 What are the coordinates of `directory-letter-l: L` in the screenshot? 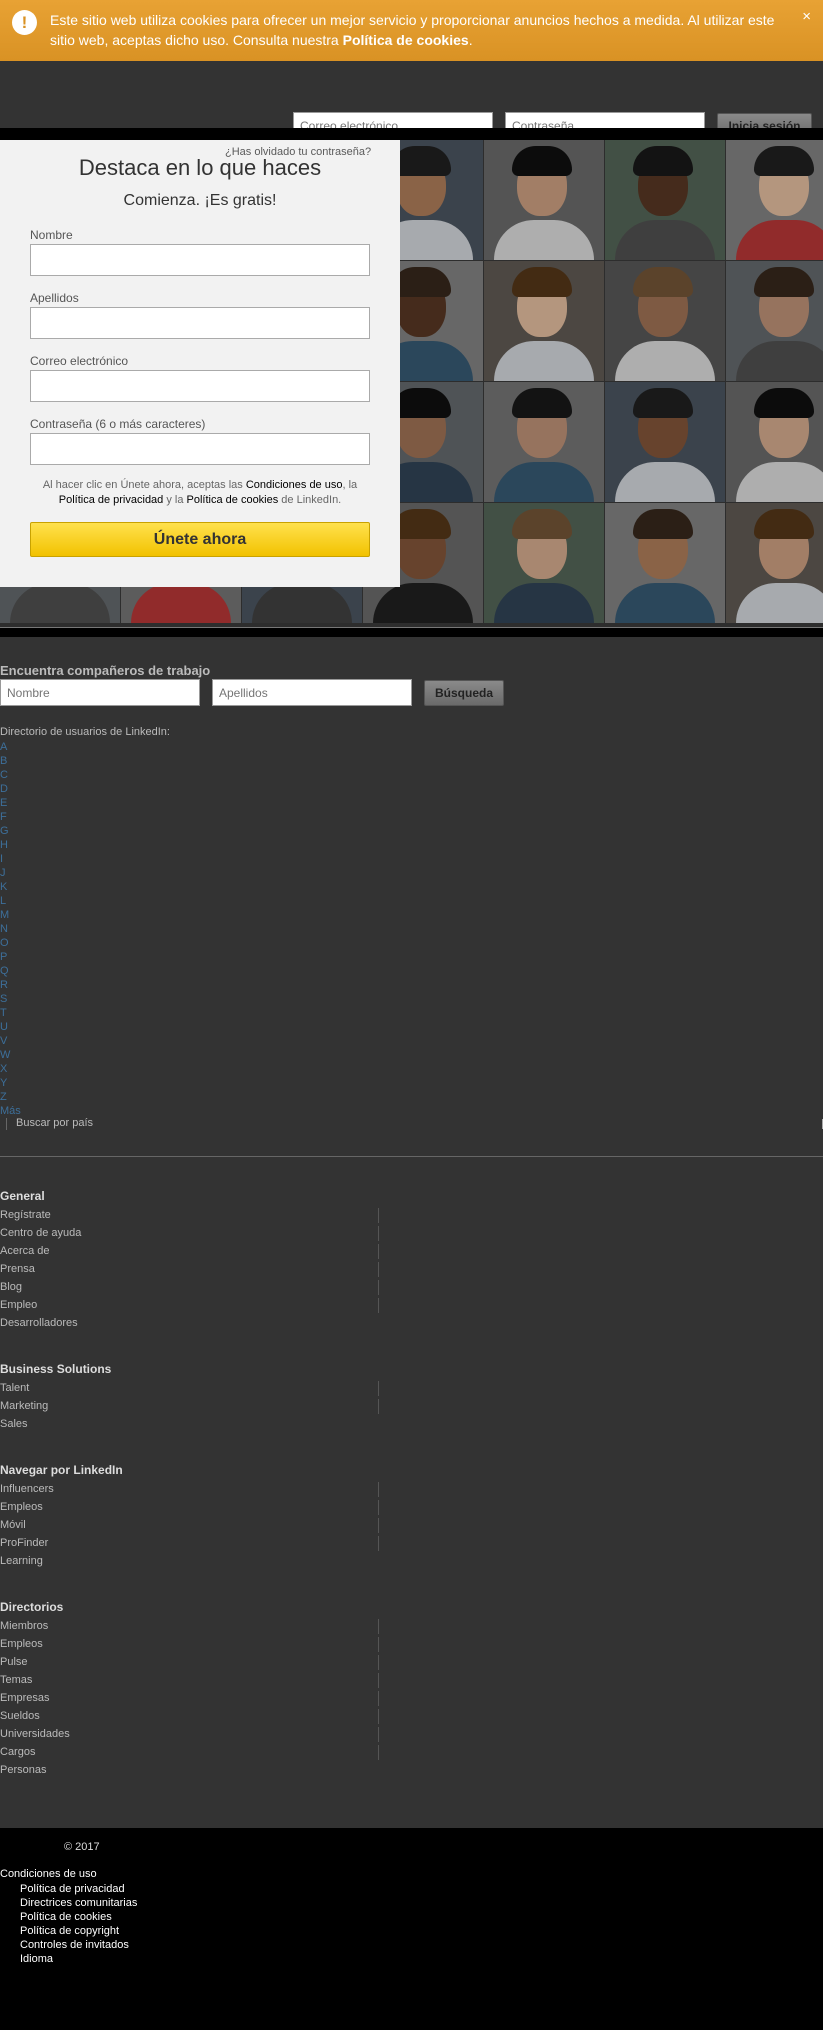 It's located at (10, 901).